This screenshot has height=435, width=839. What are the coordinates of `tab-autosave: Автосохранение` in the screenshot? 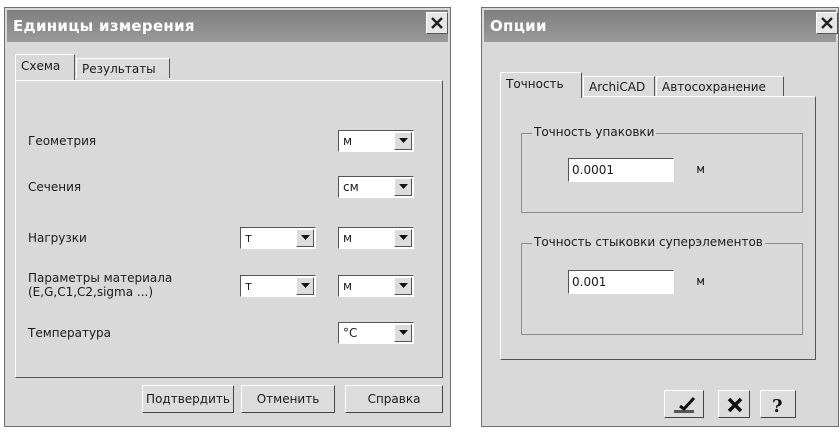 It's located at (720, 86).